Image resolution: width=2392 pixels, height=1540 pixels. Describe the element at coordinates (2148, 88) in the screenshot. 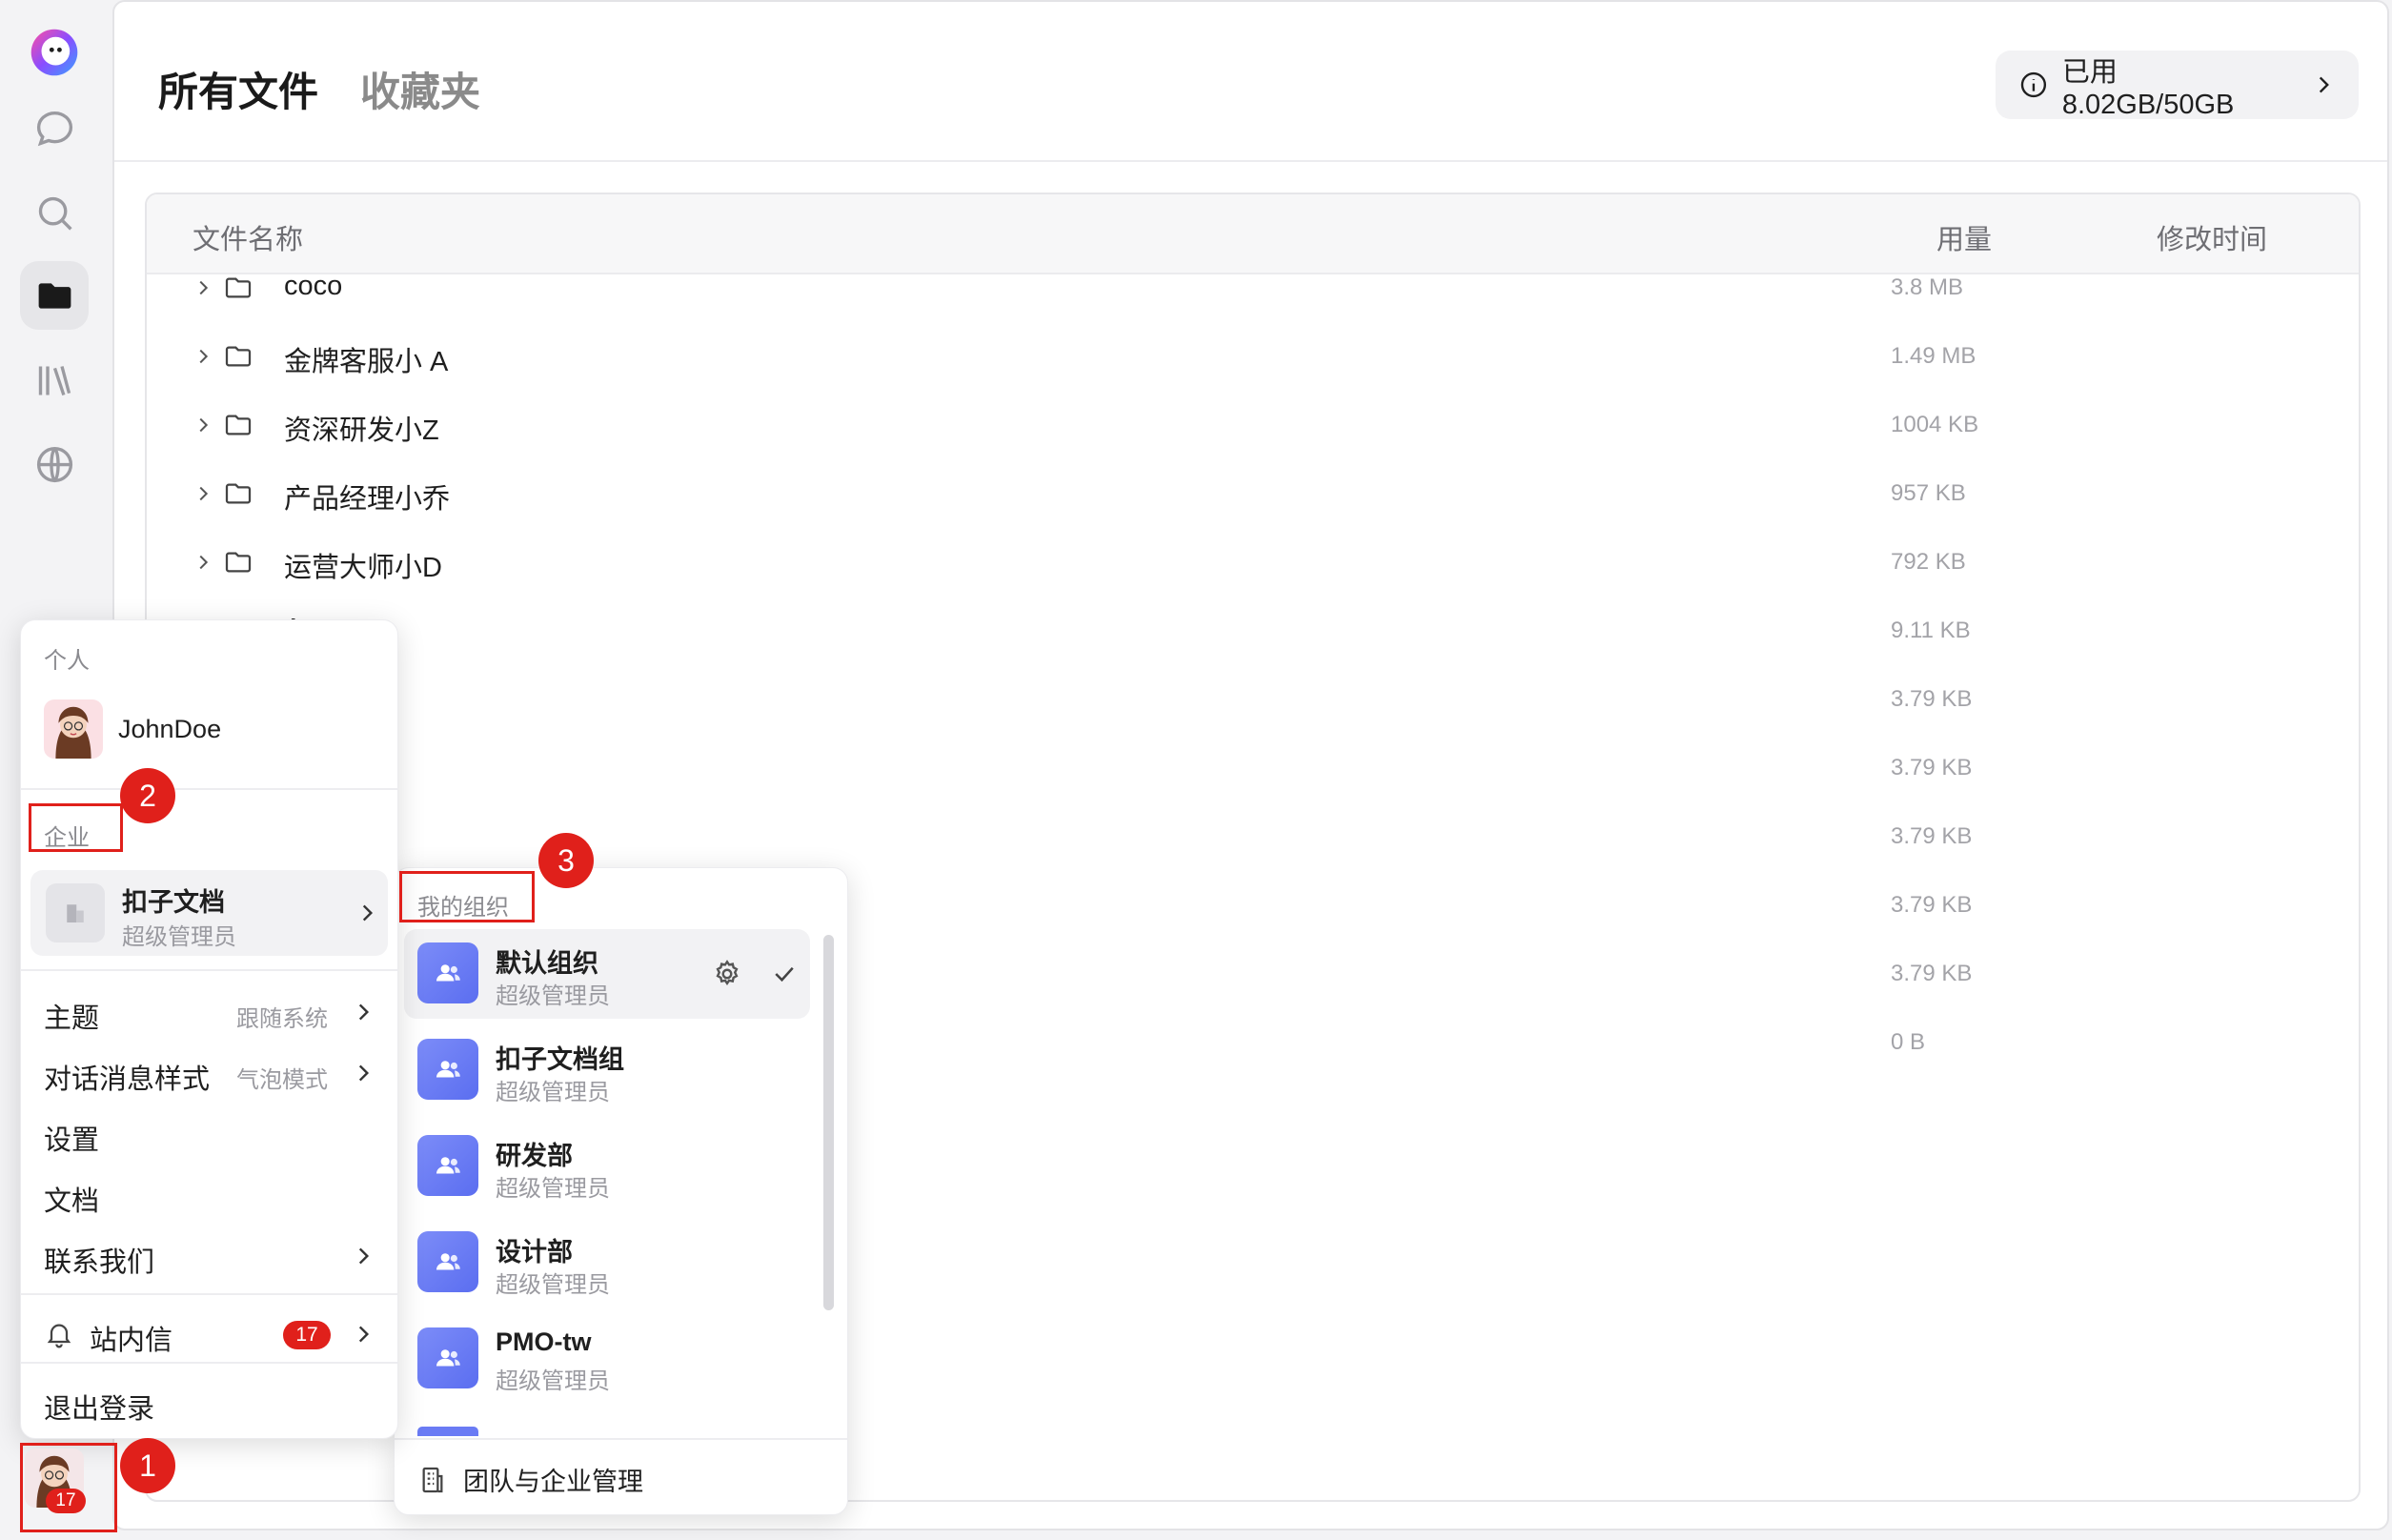

I see `storage-text: 已用8.02GB/50GB` at that location.